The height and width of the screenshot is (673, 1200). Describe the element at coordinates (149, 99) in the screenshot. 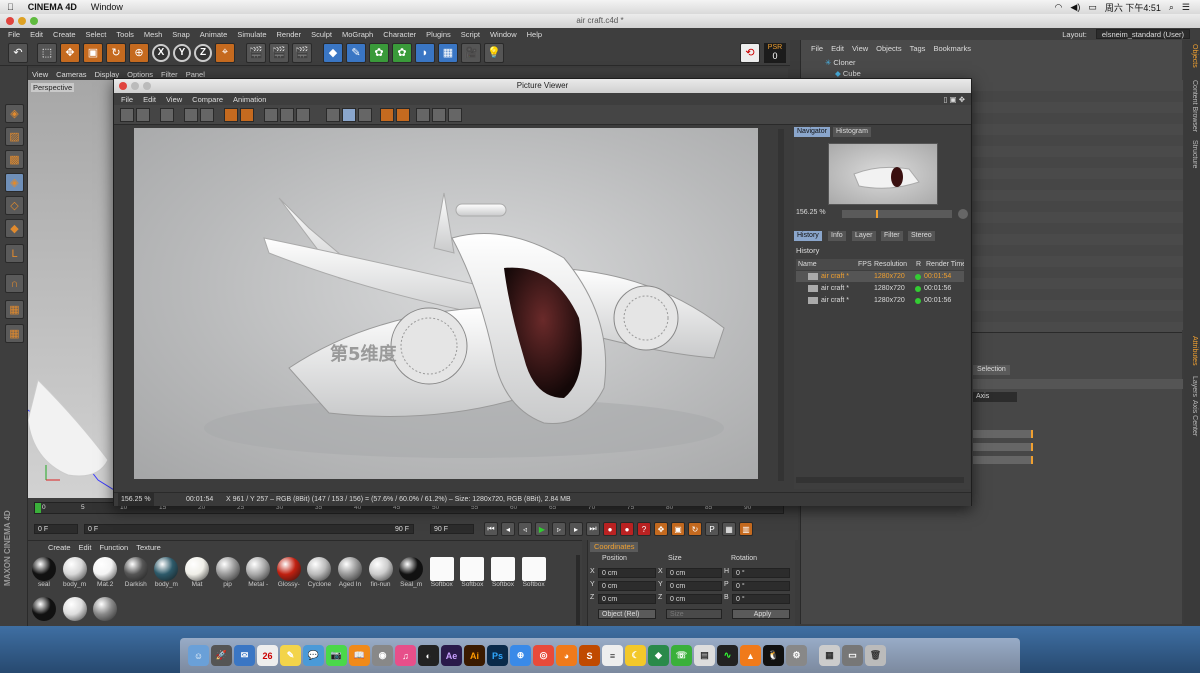

I see `pv-menu-edit: Edit` at that location.